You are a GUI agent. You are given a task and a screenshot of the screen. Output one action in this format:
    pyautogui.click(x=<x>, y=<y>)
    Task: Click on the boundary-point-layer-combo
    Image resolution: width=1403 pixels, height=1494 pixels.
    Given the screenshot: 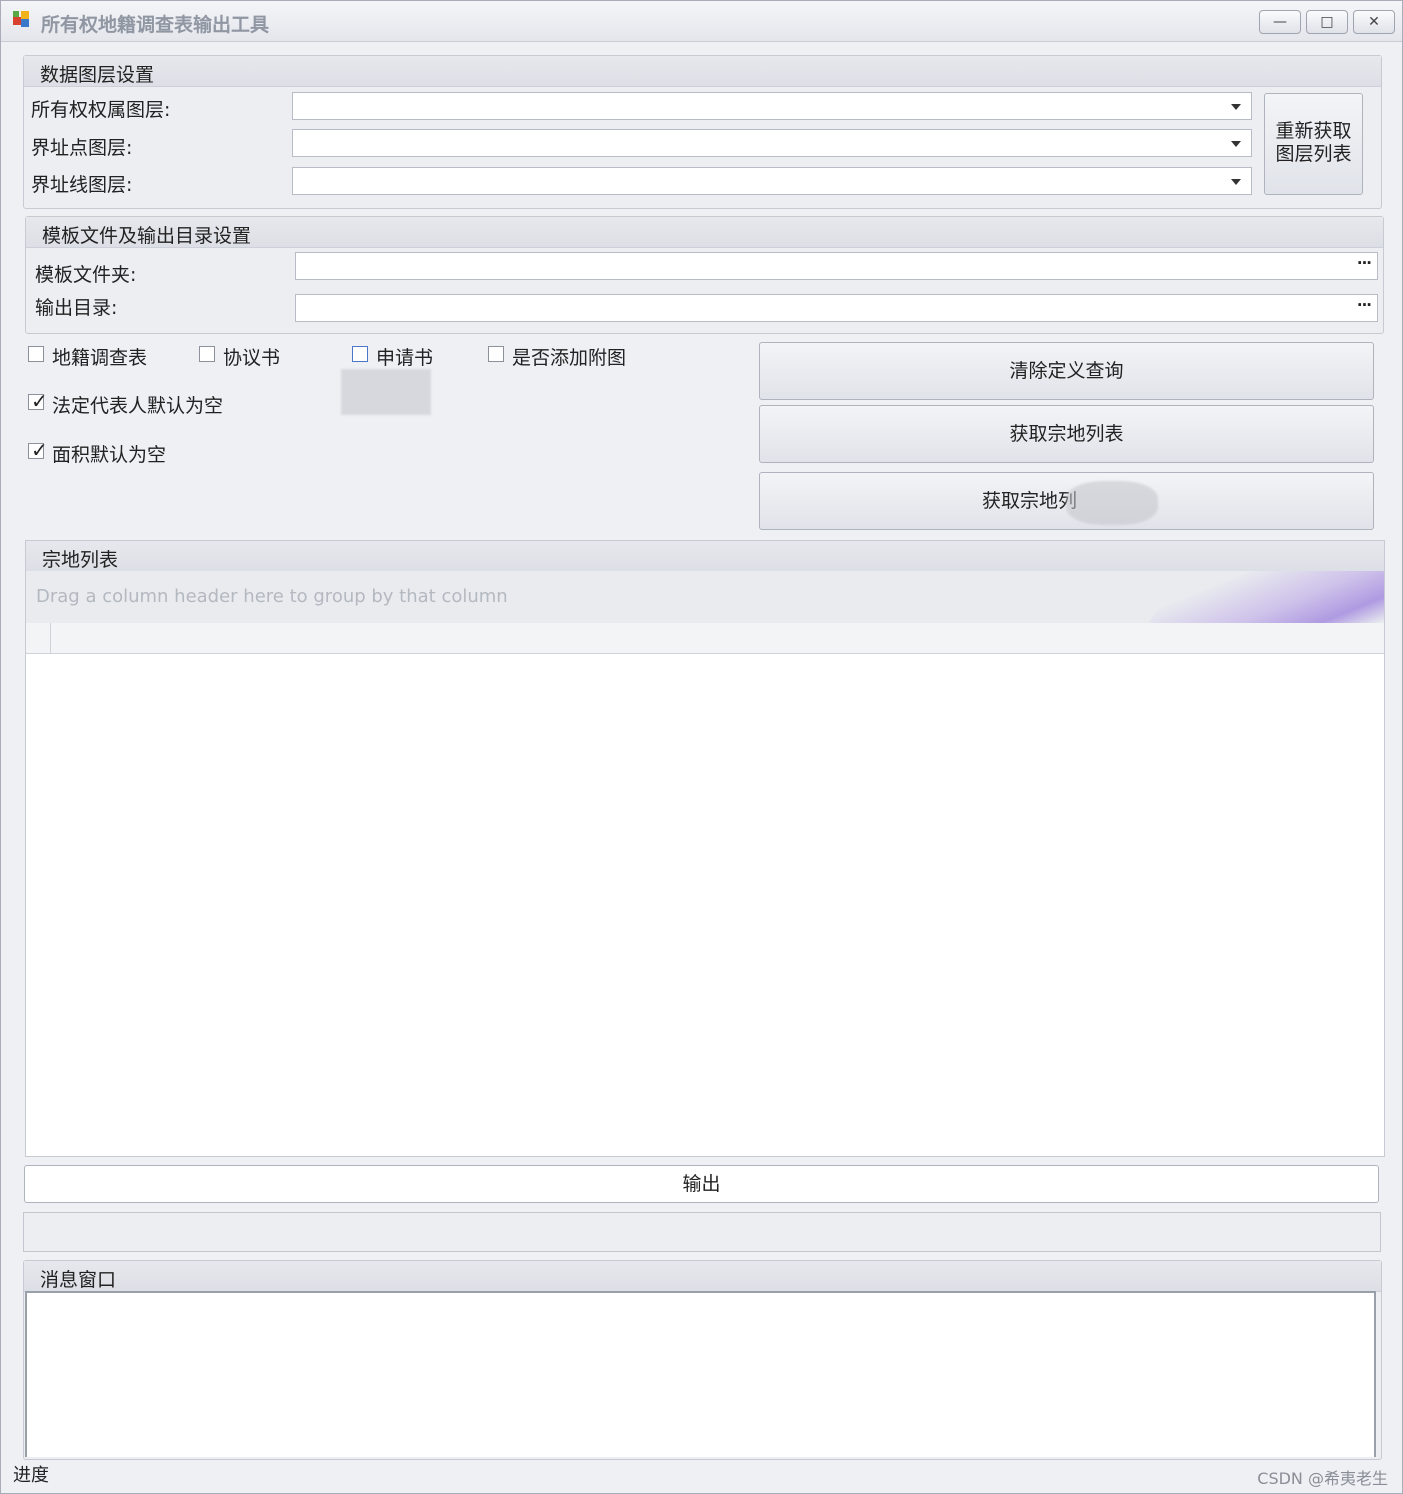 What is the action you would take?
    pyautogui.click(x=772, y=143)
    